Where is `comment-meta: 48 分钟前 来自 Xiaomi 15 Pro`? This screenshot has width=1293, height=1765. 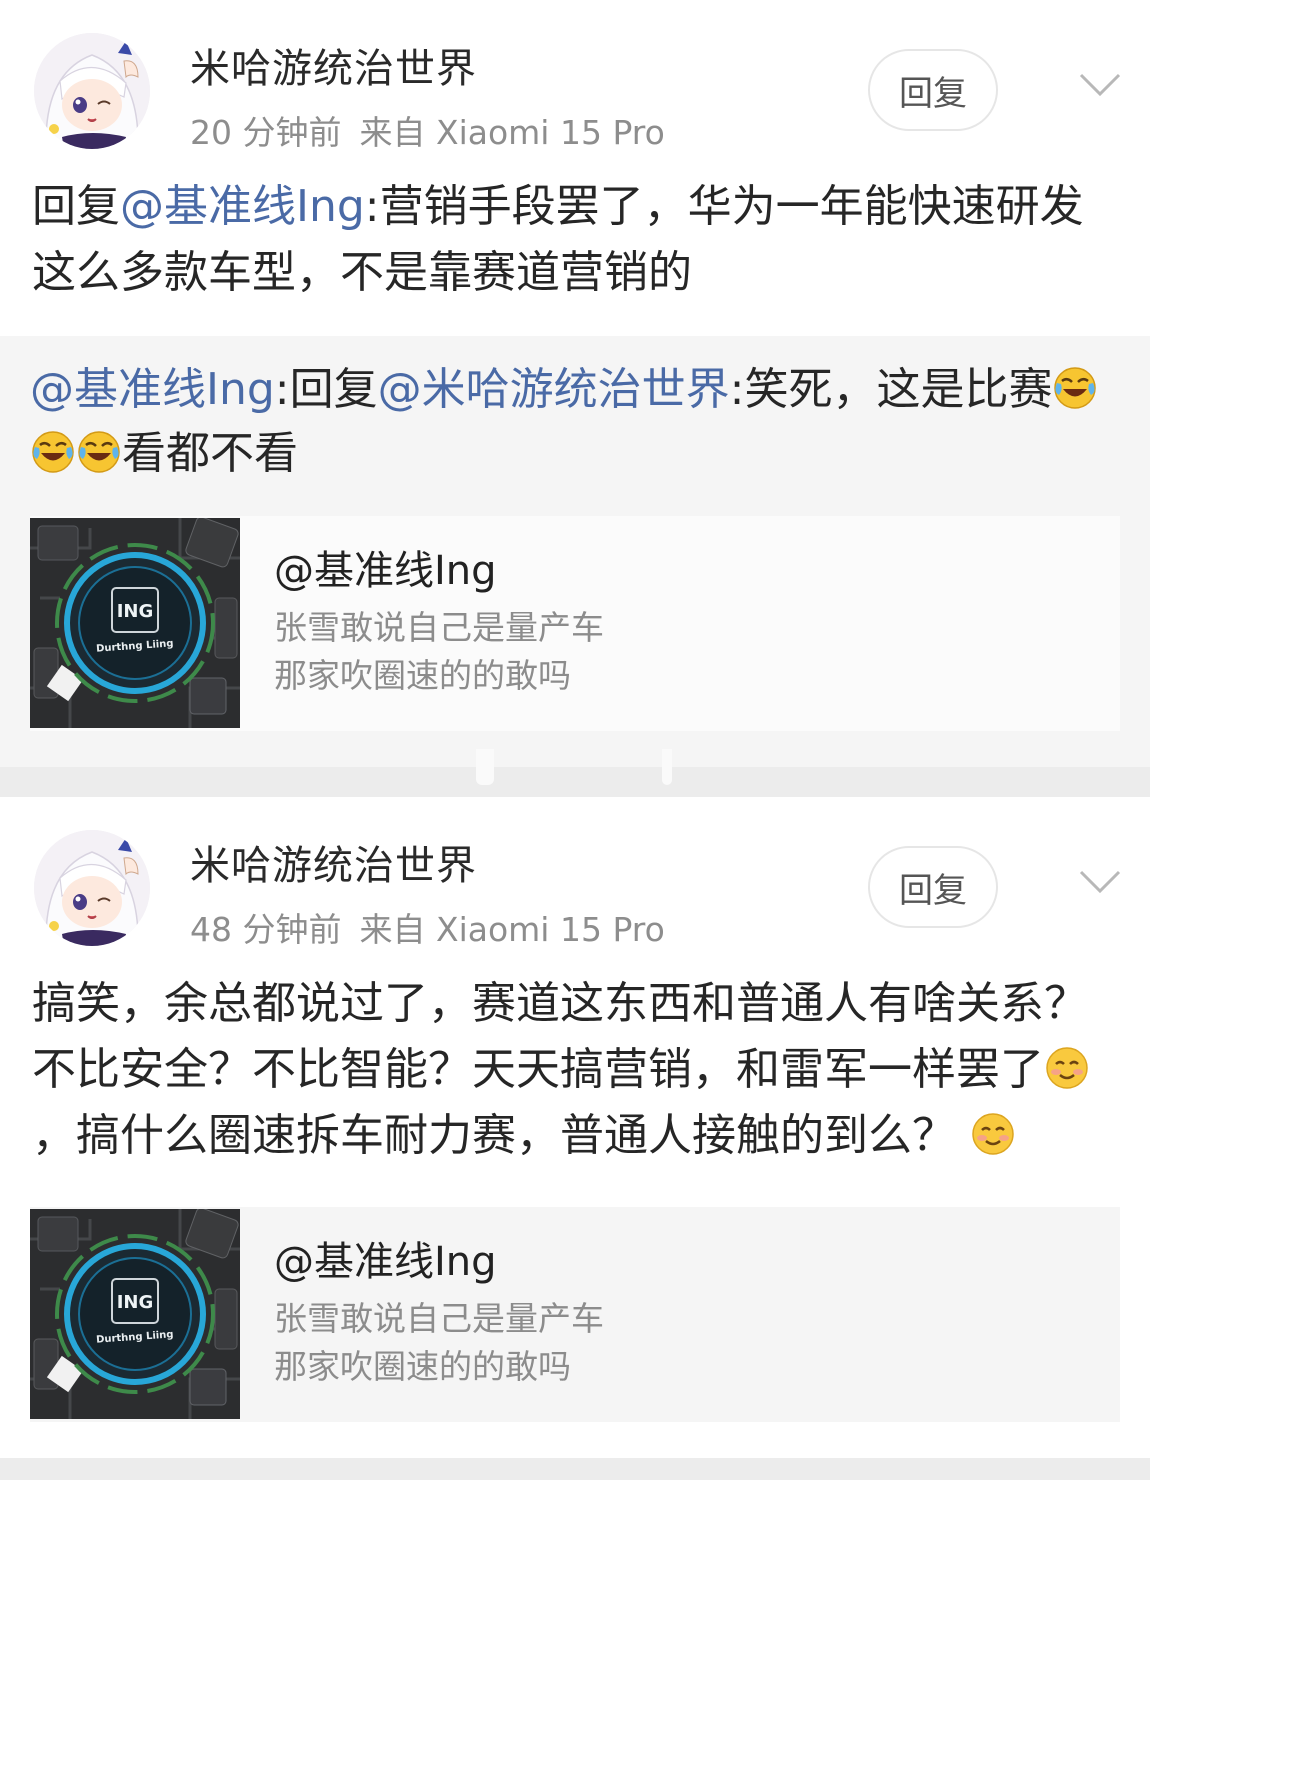
comment-meta: 48 分钟前 来自 Xiaomi 15 Pro is located at coordinates (427, 927).